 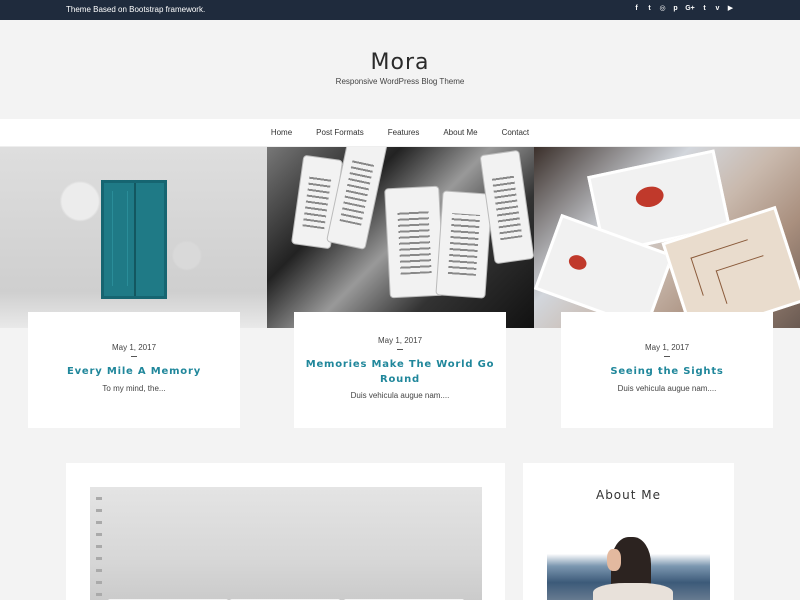 I want to click on post-title: Seeing the Sights, so click(x=667, y=371).